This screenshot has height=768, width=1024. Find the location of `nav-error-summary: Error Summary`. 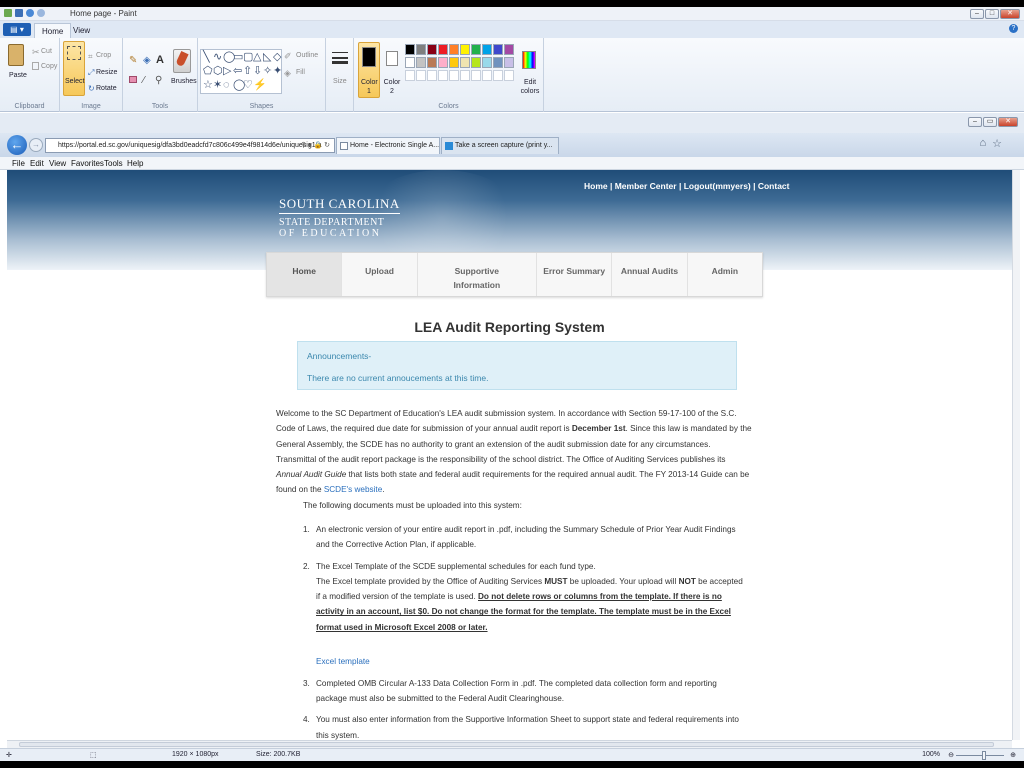

nav-error-summary: Error Summary is located at coordinates (575, 274).